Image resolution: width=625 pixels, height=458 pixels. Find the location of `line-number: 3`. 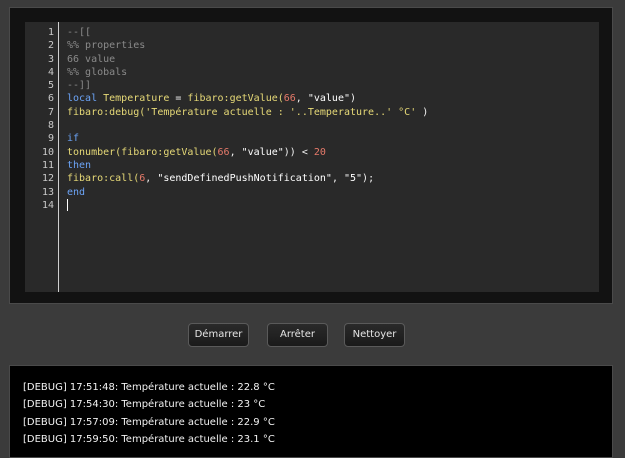

line-number: 3 is located at coordinates (50, 59).